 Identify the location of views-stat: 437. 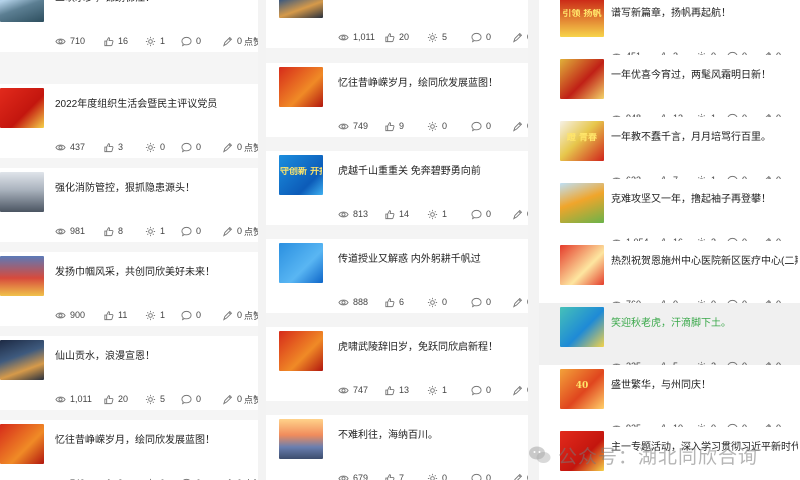
(70, 147).